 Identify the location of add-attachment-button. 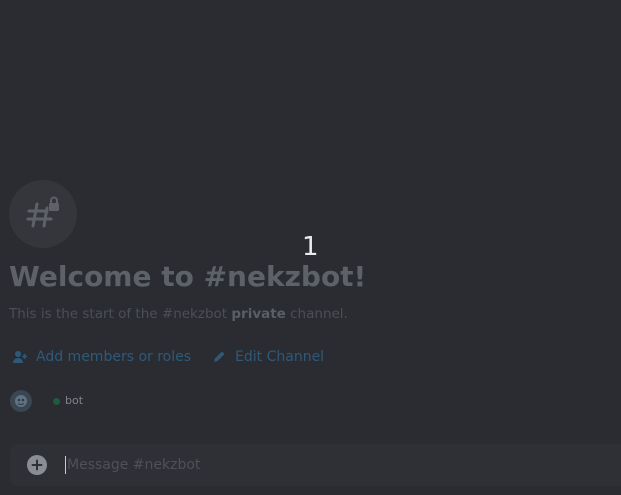
(37, 465).